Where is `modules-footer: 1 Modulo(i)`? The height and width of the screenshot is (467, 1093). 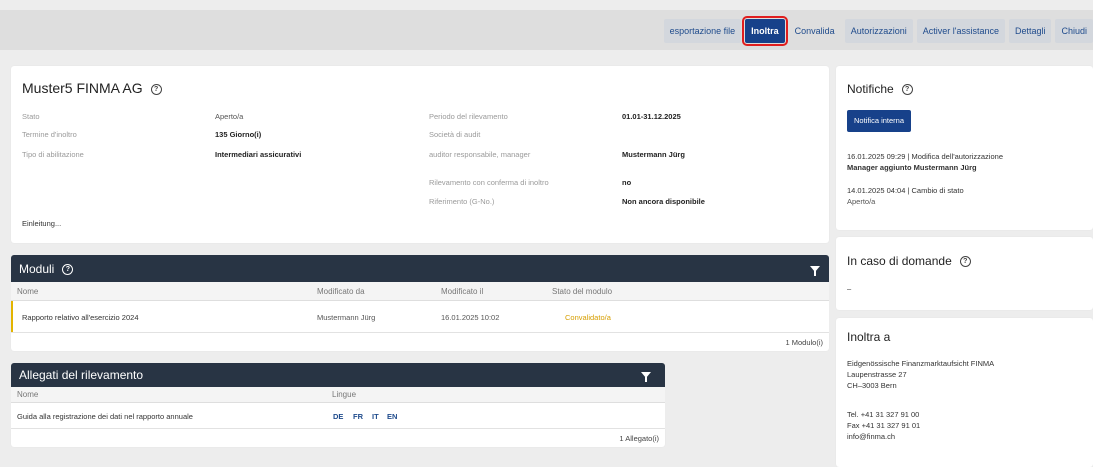
modules-footer: 1 Modulo(i) is located at coordinates (420, 342).